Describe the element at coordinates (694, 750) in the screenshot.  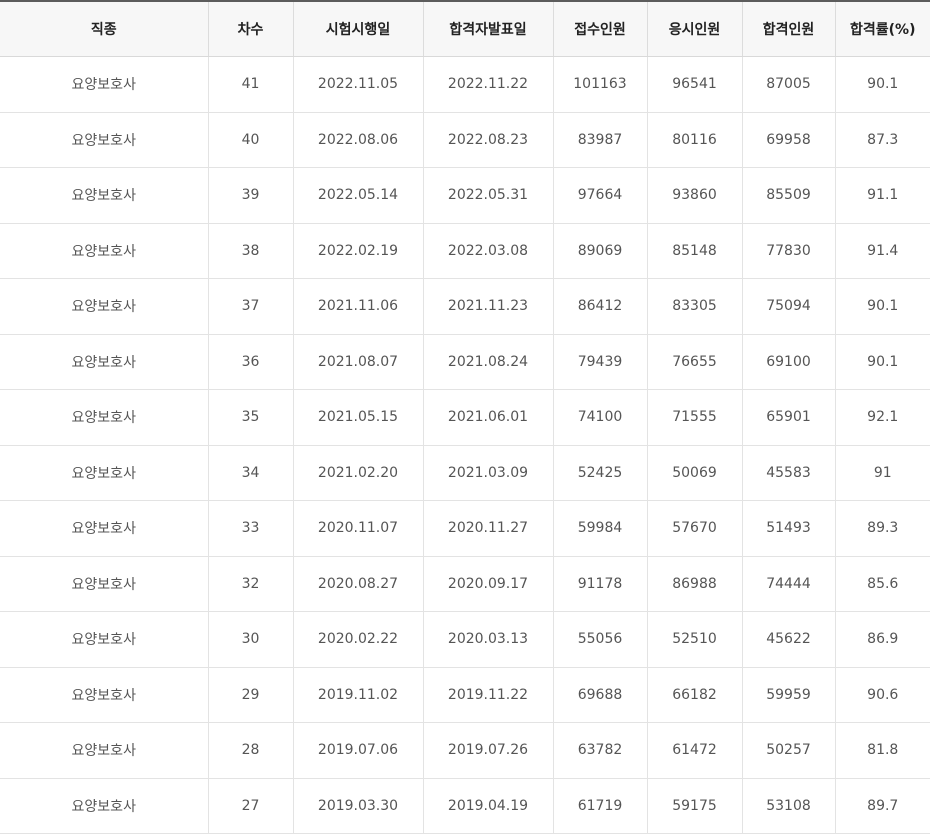
I see `cell-examinees: 61472` at that location.